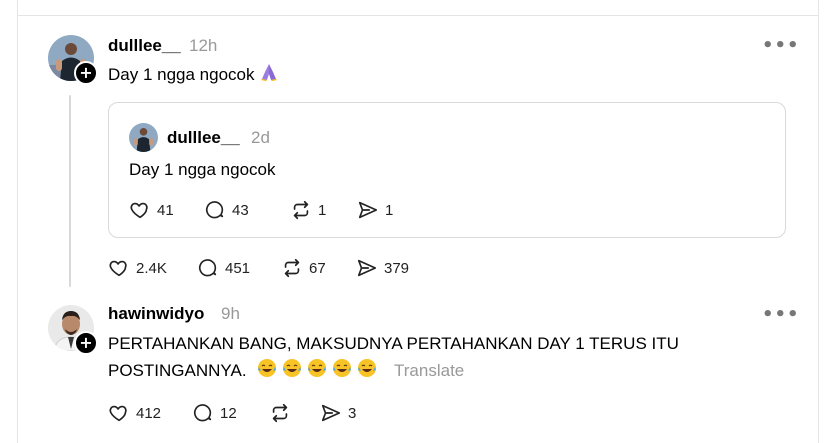 This screenshot has width=835, height=443. I want to click on post-actions: 412 12 3, so click(232, 413).